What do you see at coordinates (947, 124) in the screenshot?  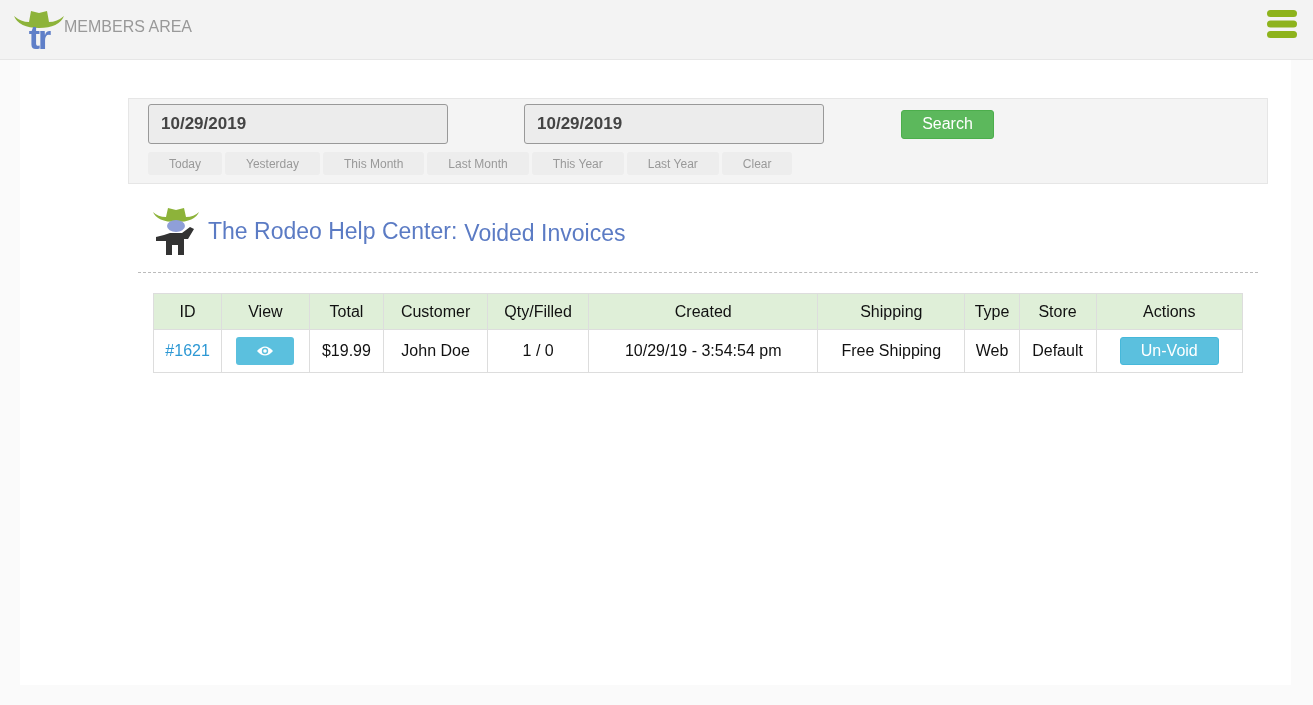 I see `search-button: Search` at bounding box center [947, 124].